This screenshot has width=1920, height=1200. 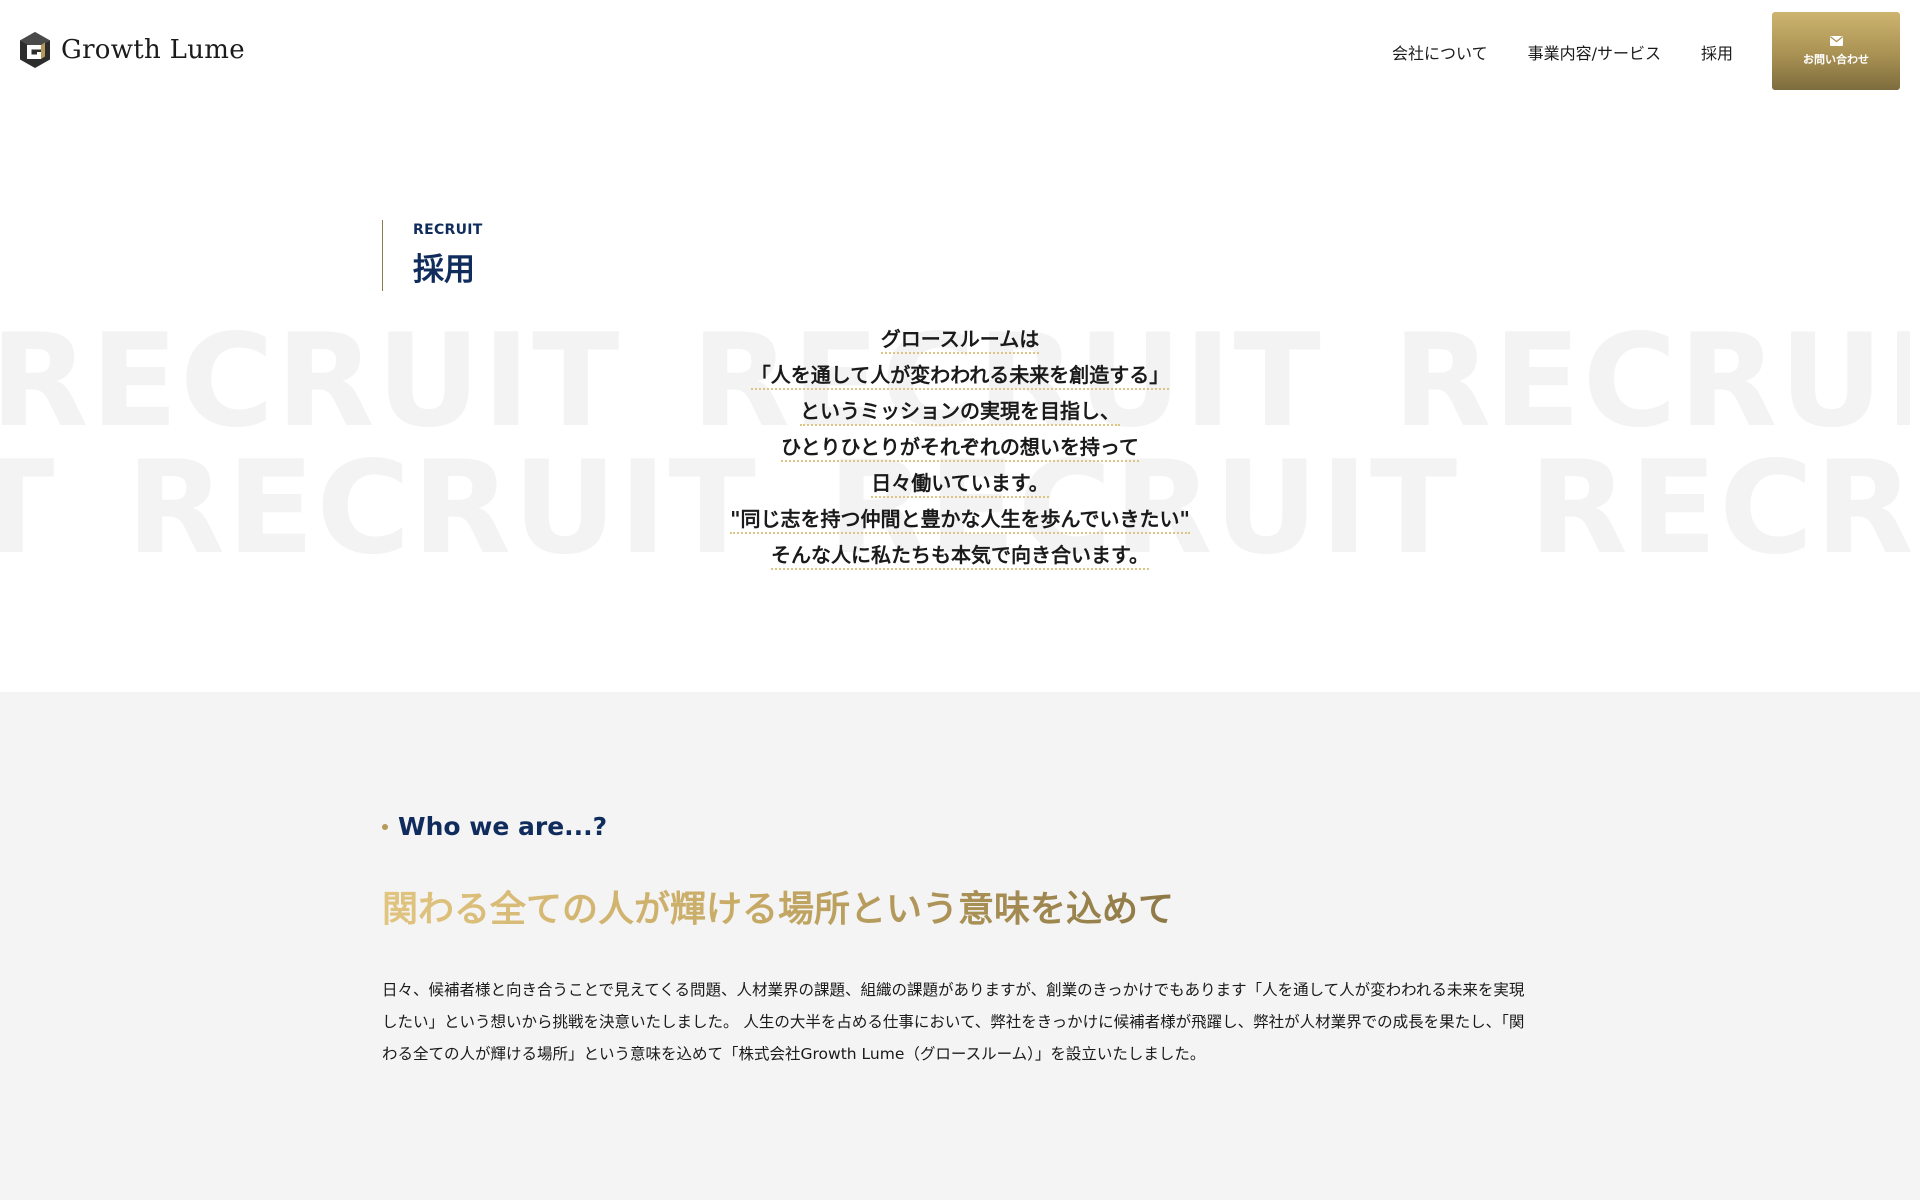 I want to click on contact-button: お問い合わせ, so click(x=1836, y=51).